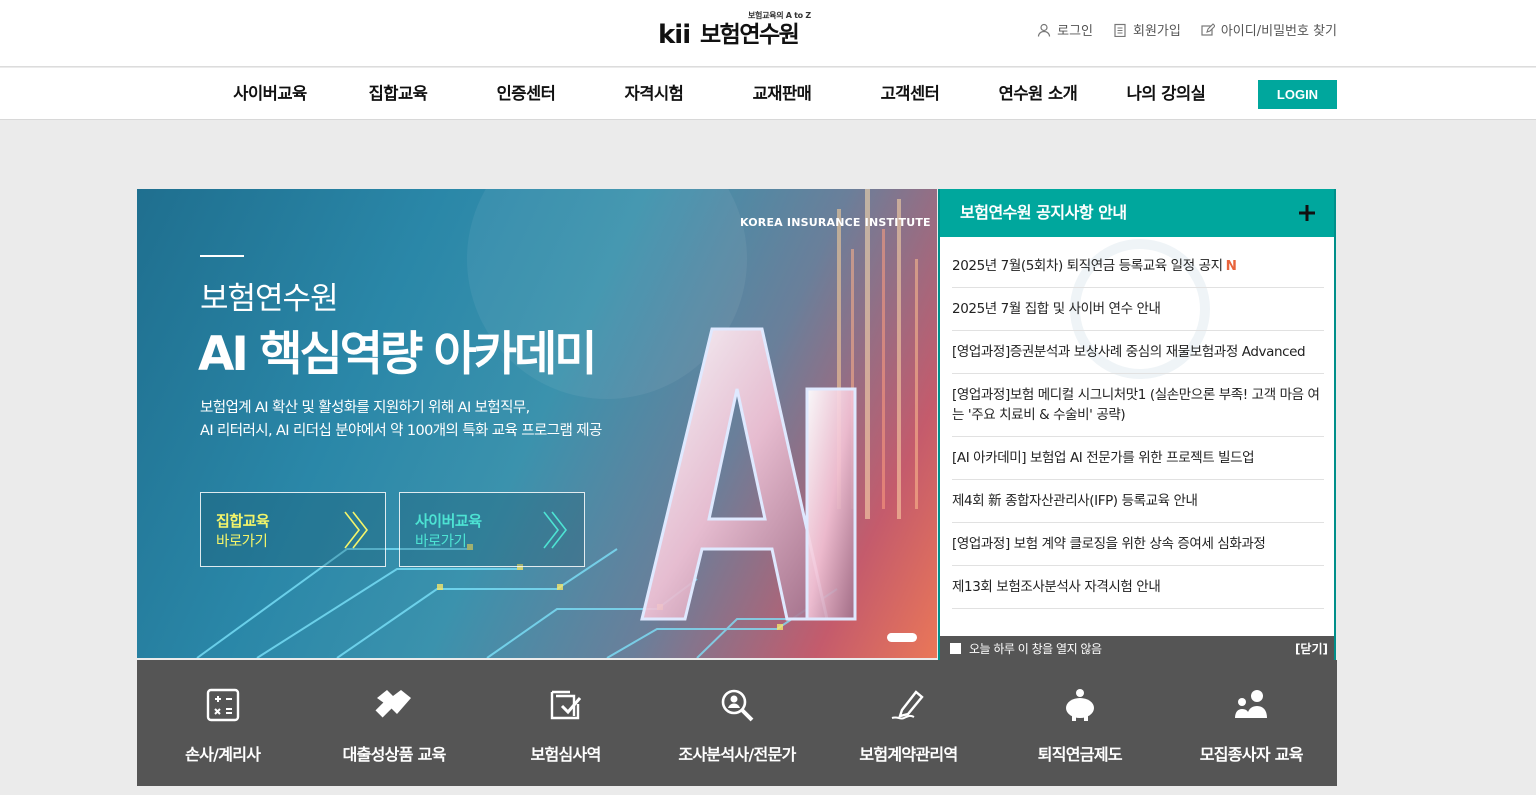  Describe the element at coordinates (393, 704) in the screenshot. I see `handshake-icon` at that location.